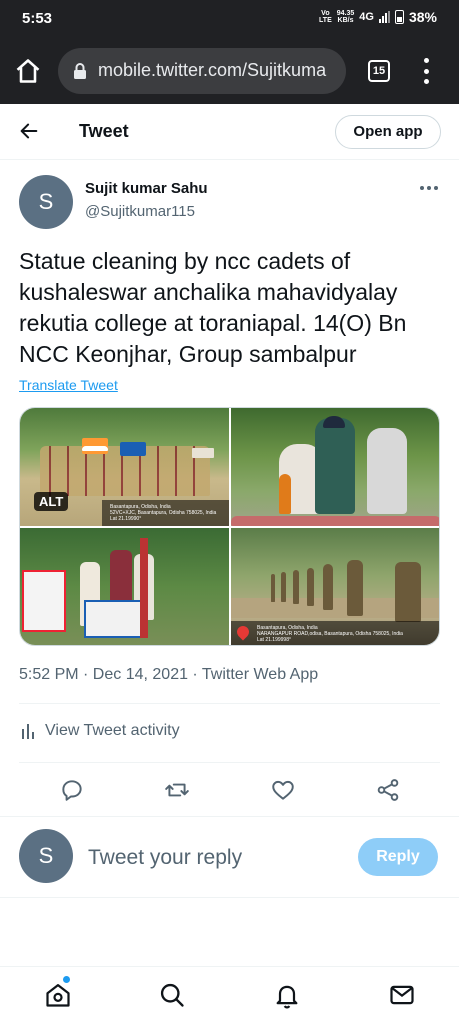  I want to click on author-handle: @Sujitkumar115, so click(140, 211).